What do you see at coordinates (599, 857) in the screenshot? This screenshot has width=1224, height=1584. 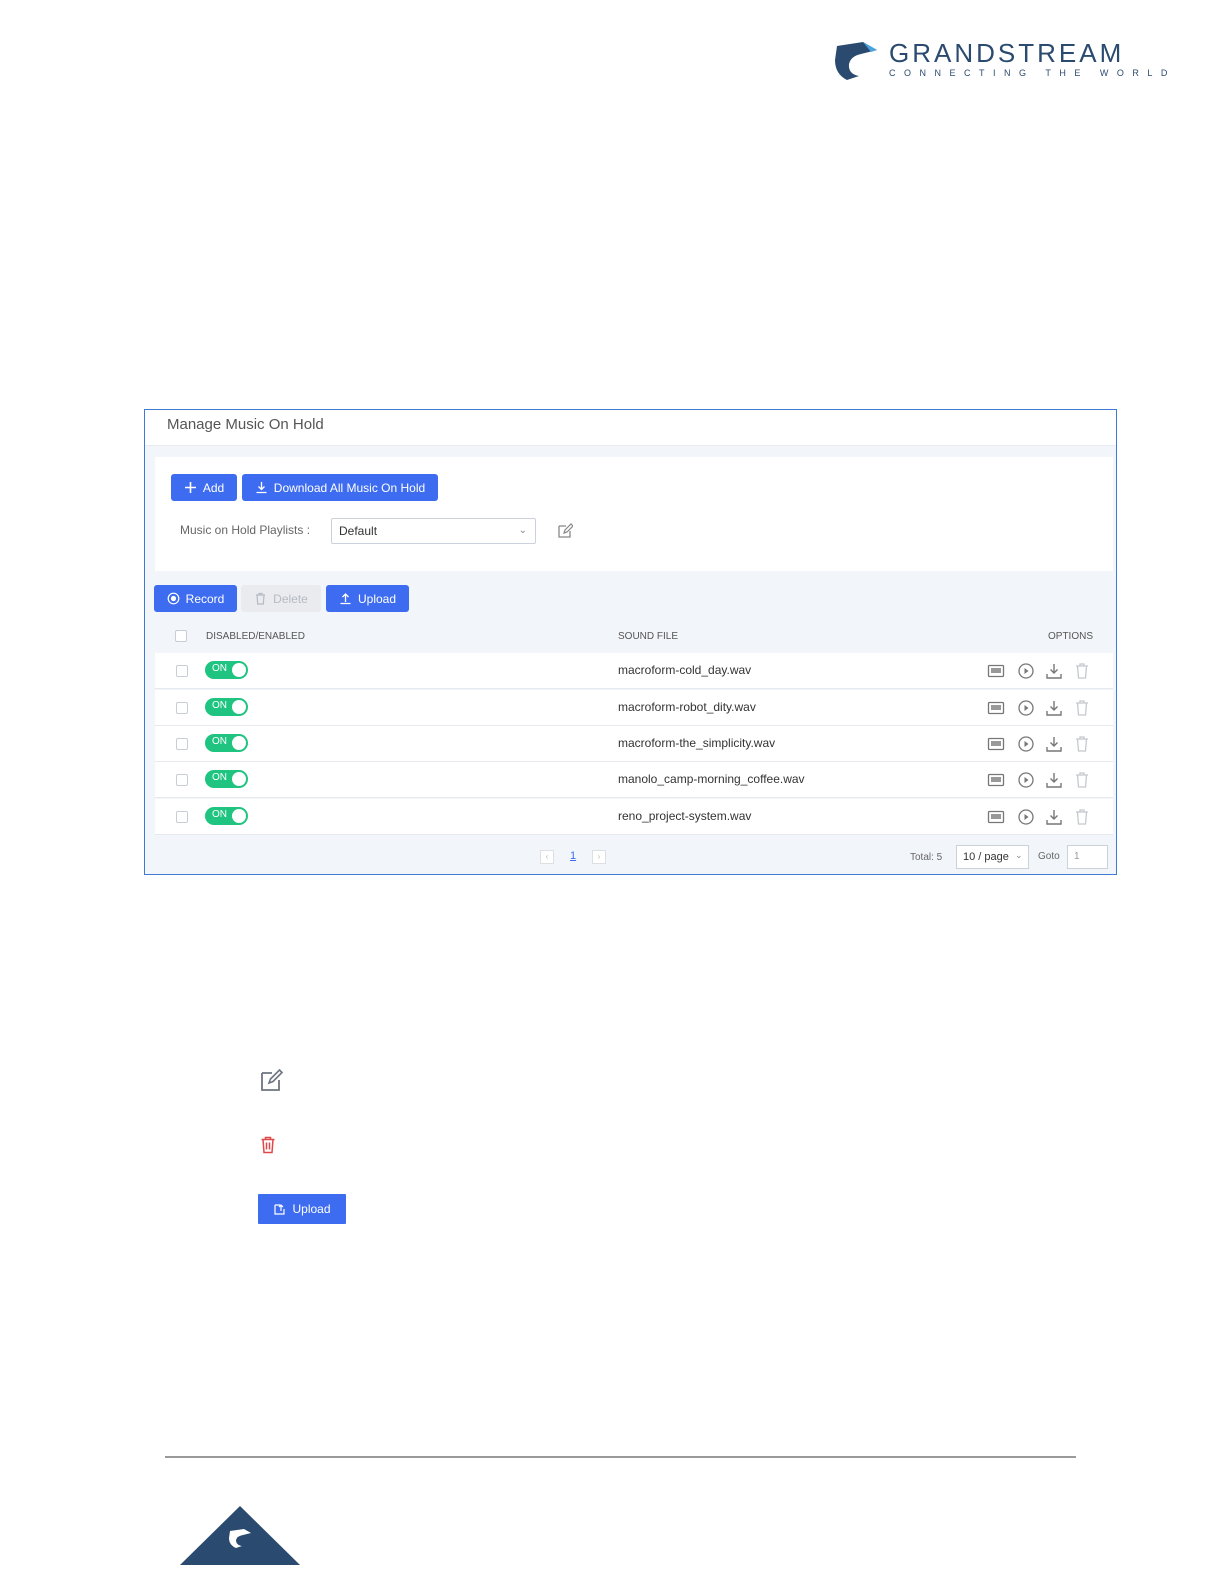 I see `next-page-button: ›` at bounding box center [599, 857].